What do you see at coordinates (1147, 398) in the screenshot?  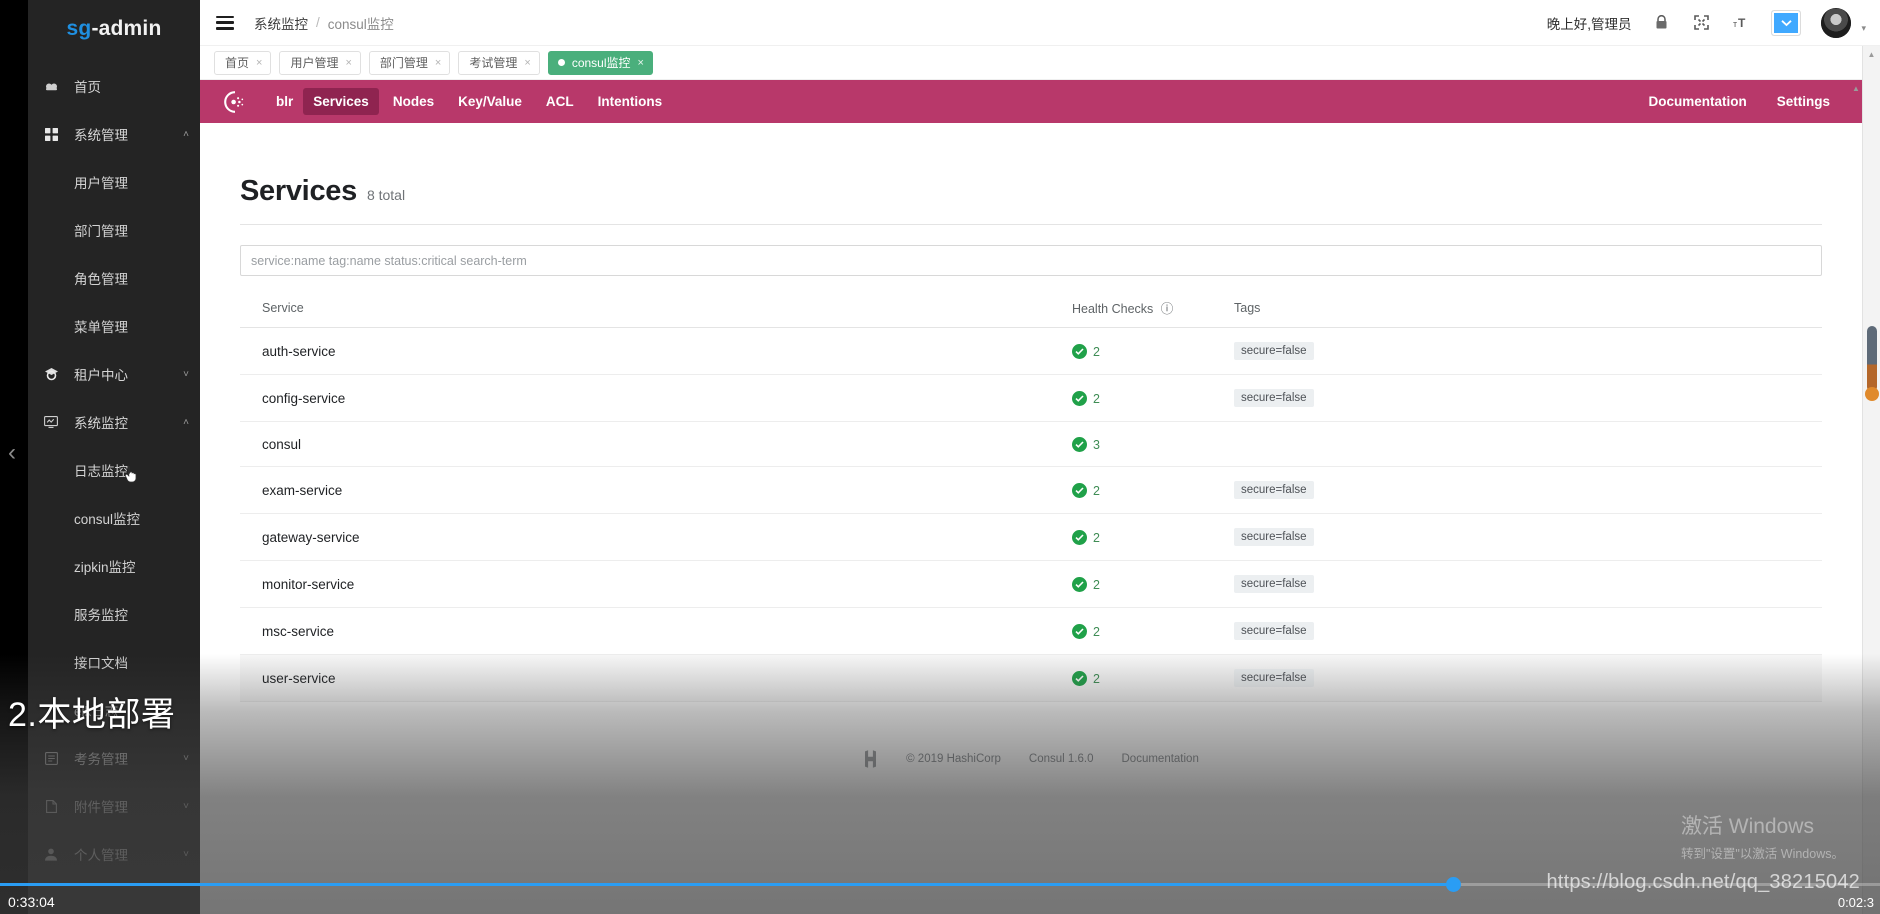 I see `cell-health-checks: 2` at bounding box center [1147, 398].